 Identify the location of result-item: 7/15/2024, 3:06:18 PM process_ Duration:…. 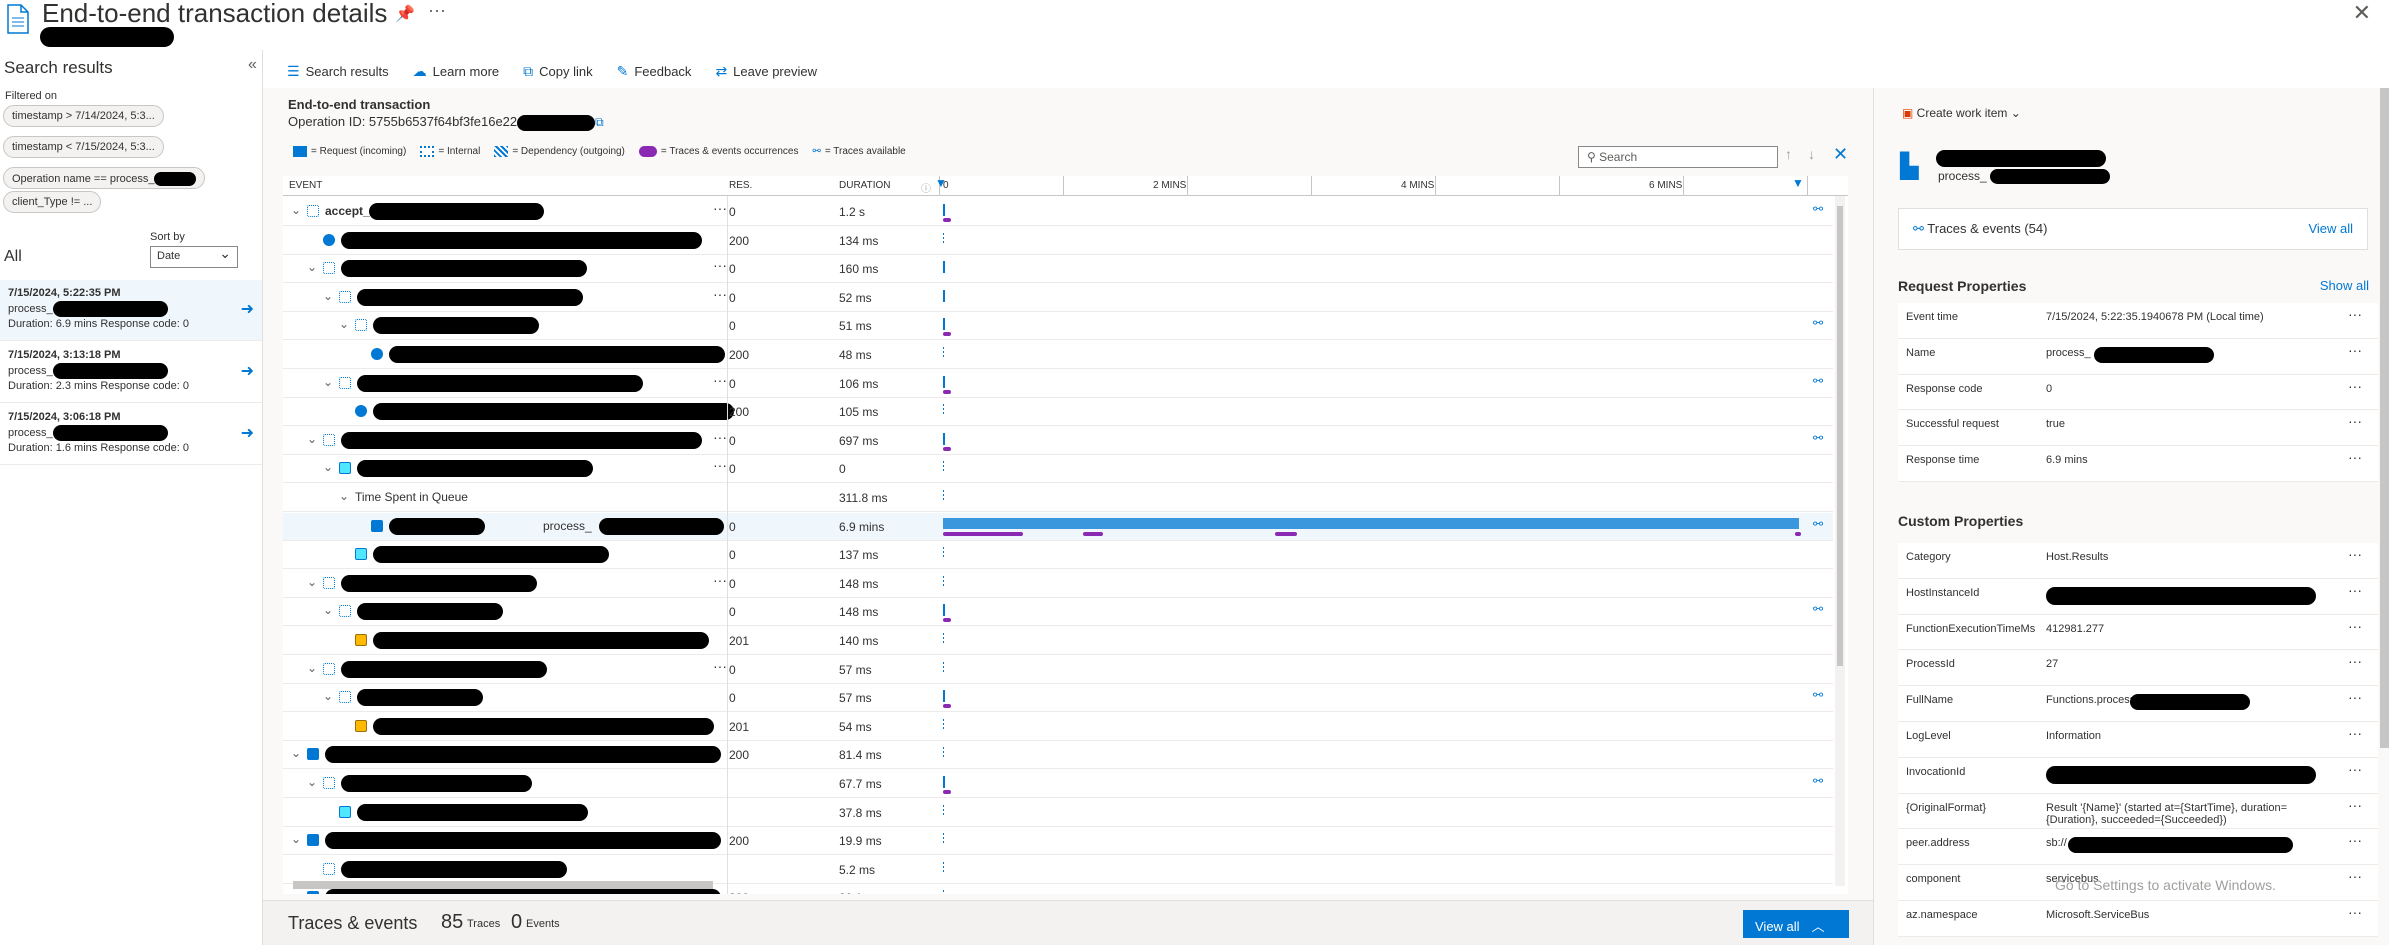
(131, 434).